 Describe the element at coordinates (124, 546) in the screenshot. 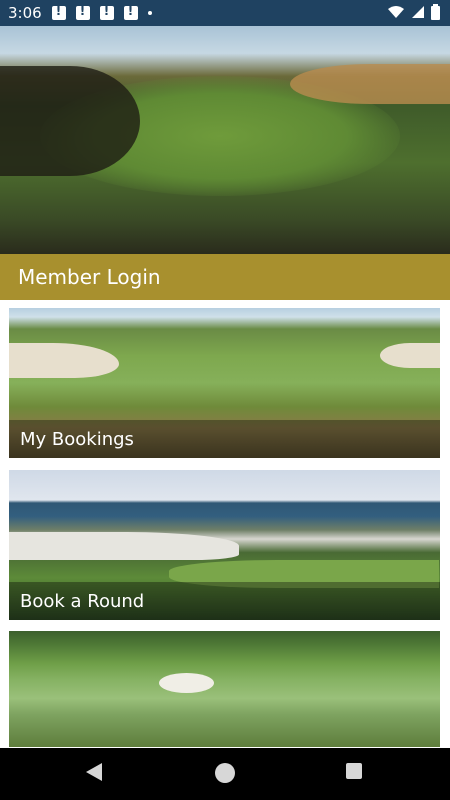

I see `coastline-image-detail` at that location.